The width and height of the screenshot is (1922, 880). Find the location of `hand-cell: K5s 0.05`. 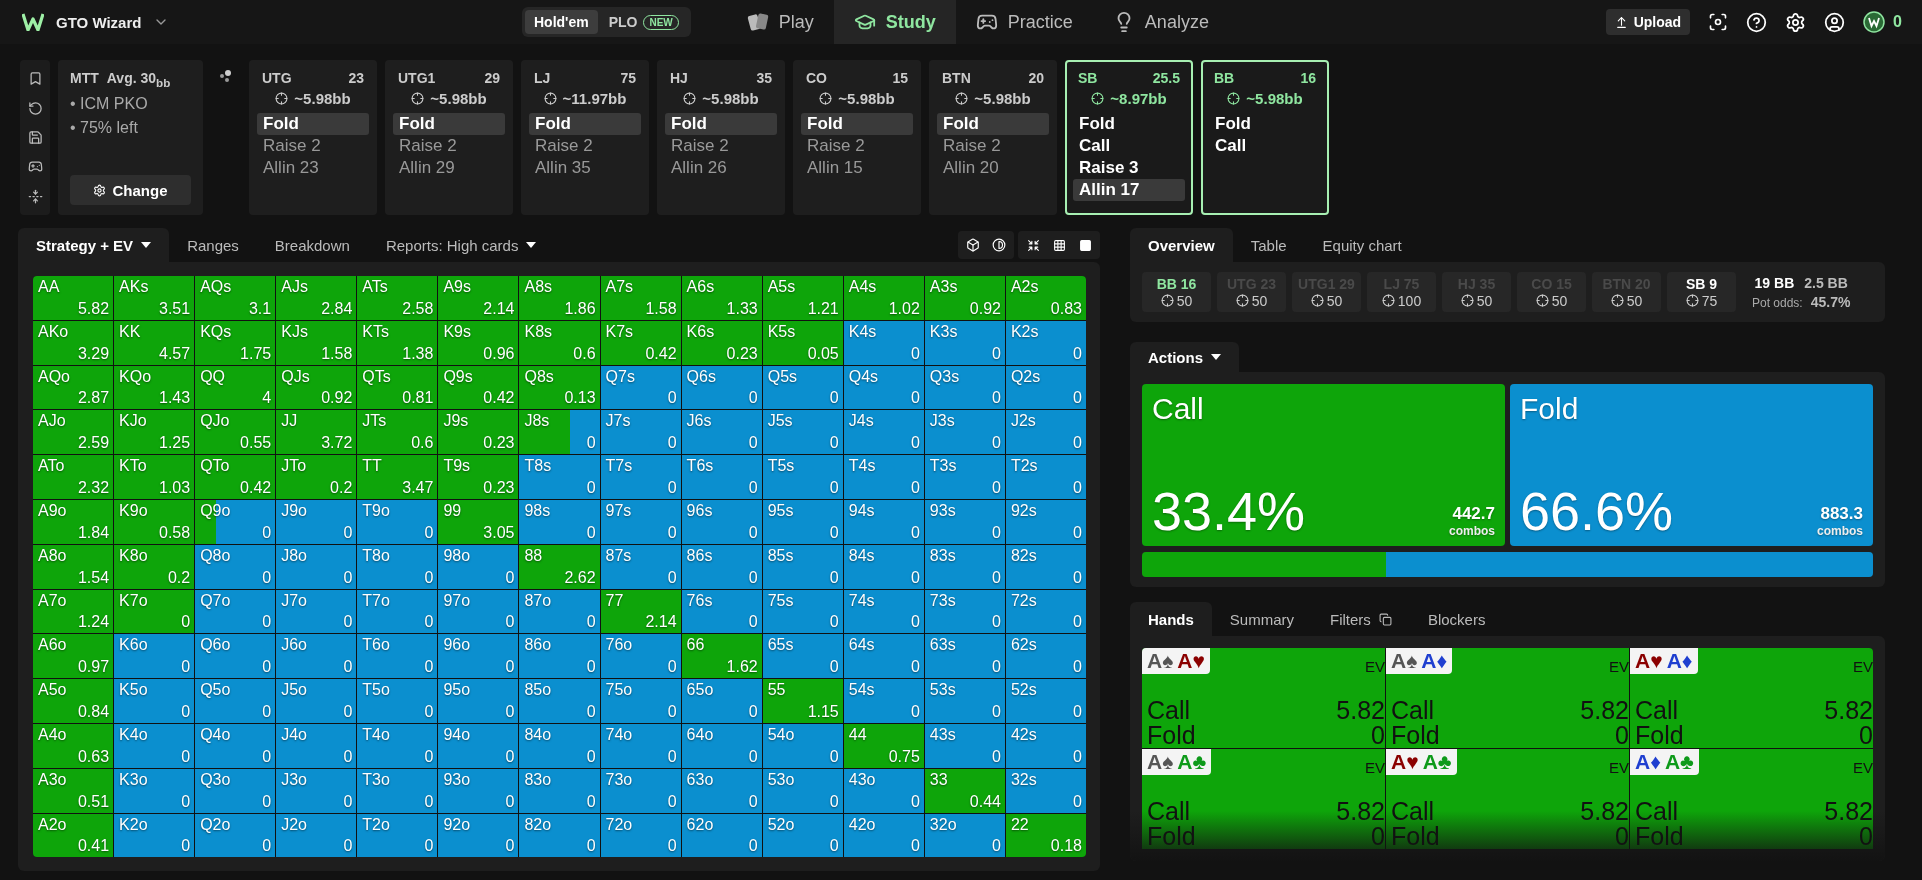

hand-cell: K5s 0.05 is located at coordinates (802, 342).